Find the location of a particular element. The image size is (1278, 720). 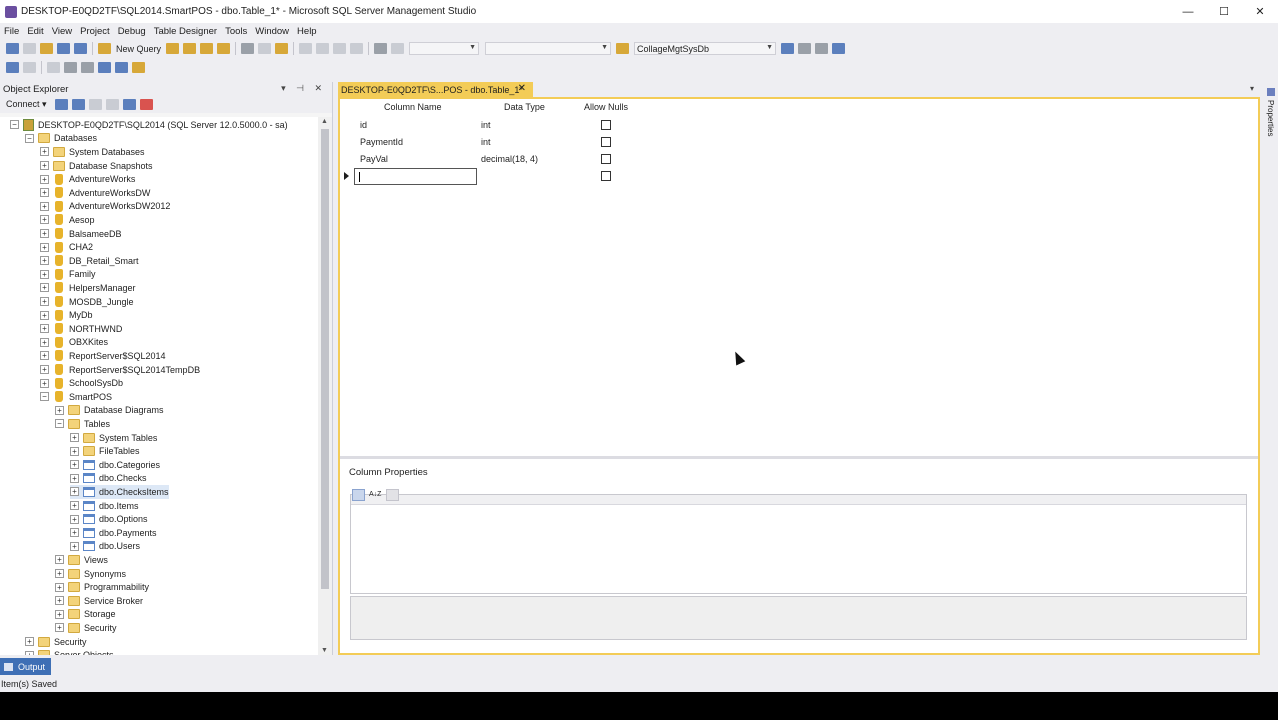

copy-icon is located at coordinates (265, 48).